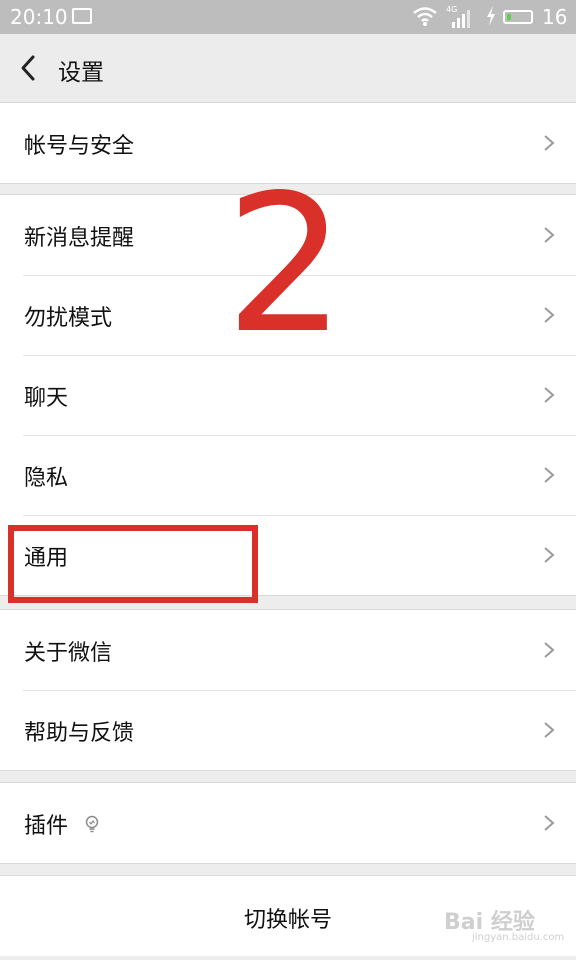  I want to click on page-title: 设置, so click(81, 73).